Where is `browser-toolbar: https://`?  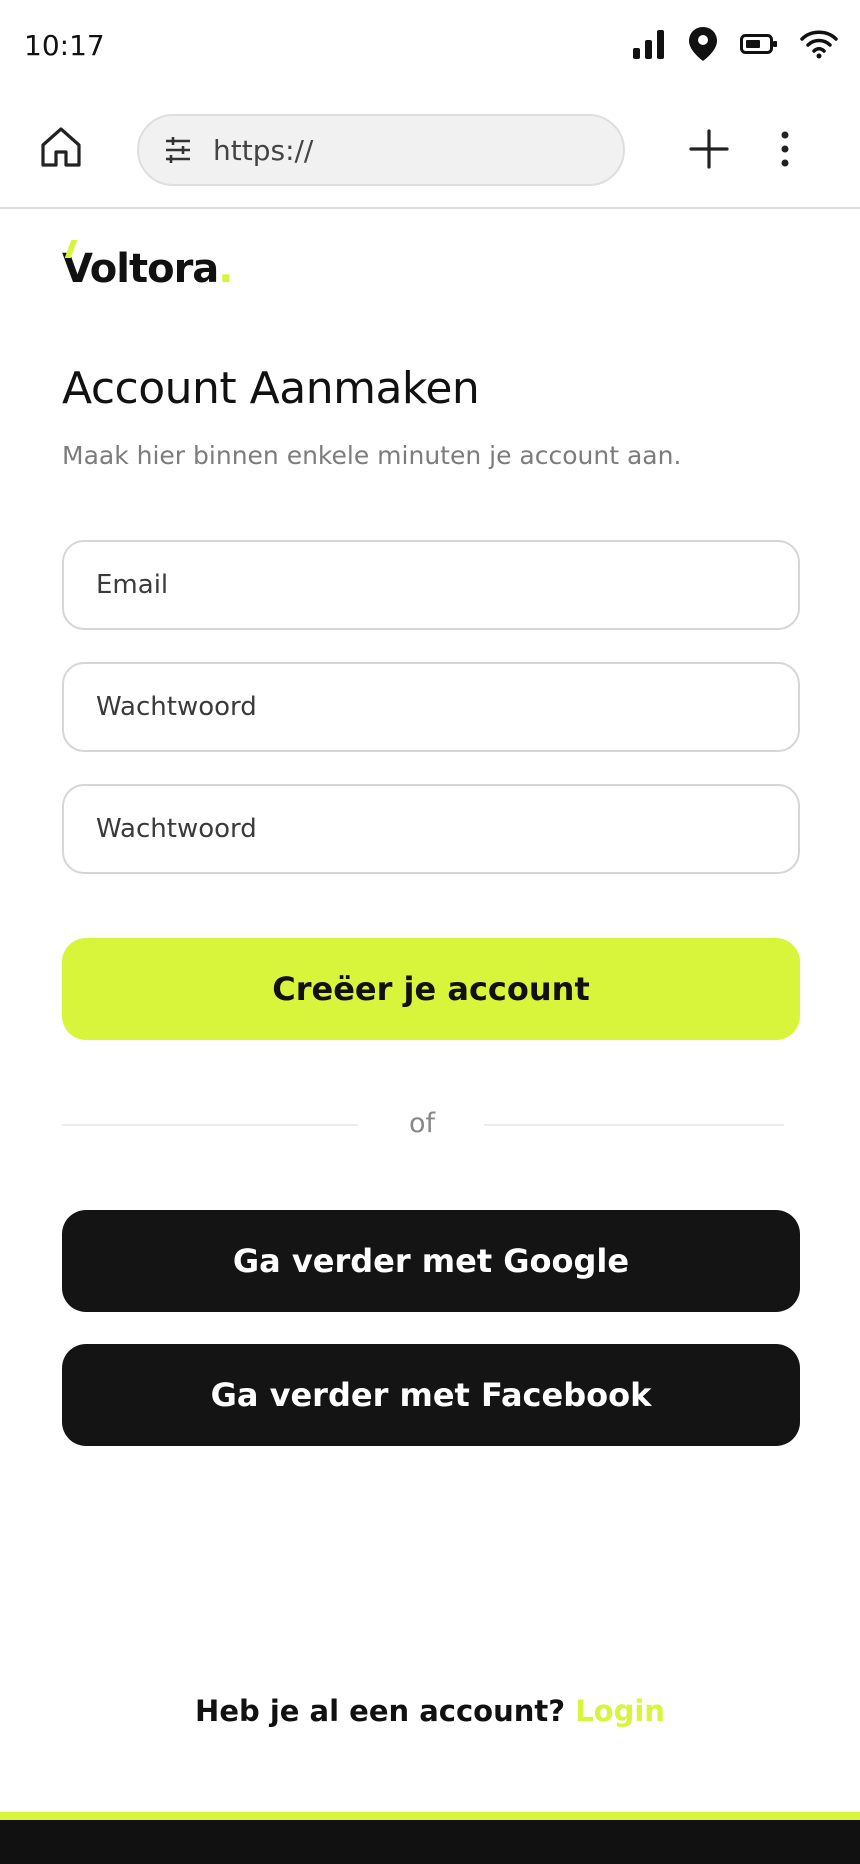
browser-toolbar: https:// is located at coordinates (430, 150).